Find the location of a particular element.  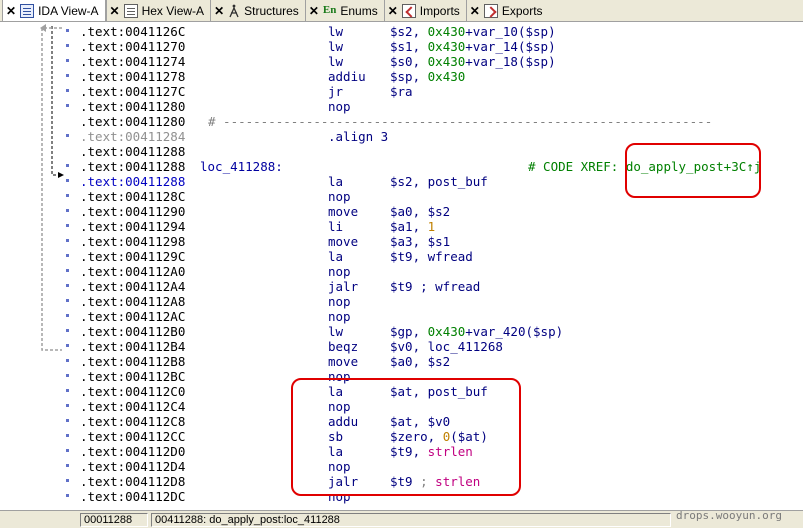

tab-imports: ✕ Imports is located at coordinates (424, 10).